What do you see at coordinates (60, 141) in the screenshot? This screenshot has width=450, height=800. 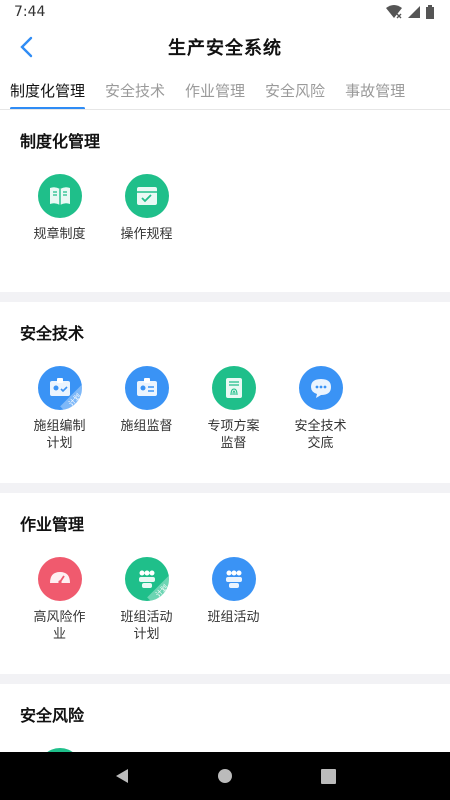 I see `section-title: 制度化管理` at bounding box center [60, 141].